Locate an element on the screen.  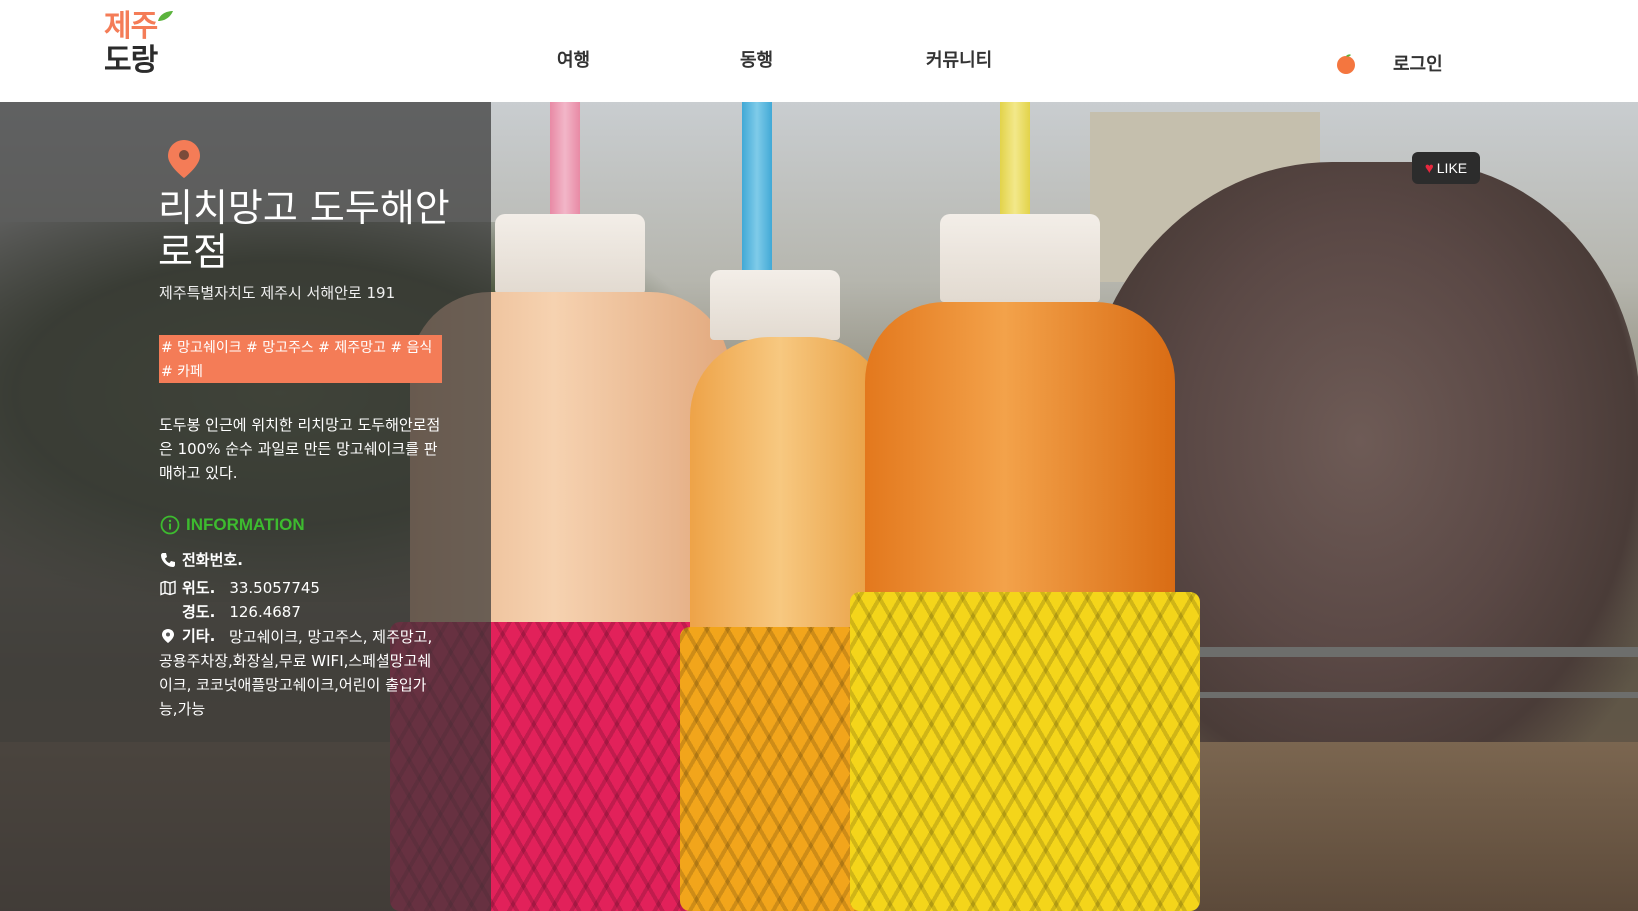
place-address: 제주특별자치도 제주시 서해안로 191 is located at coordinates (277, 293).